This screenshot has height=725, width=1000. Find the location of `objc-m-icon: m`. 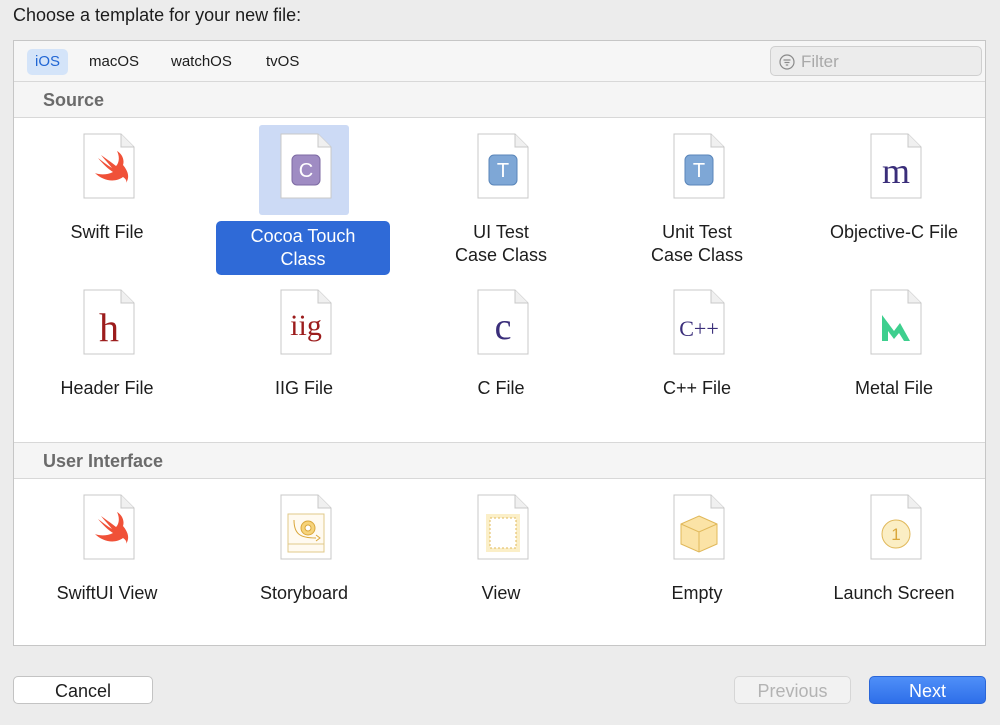

objc-m-icon: m is located at coordinates (896, 166).